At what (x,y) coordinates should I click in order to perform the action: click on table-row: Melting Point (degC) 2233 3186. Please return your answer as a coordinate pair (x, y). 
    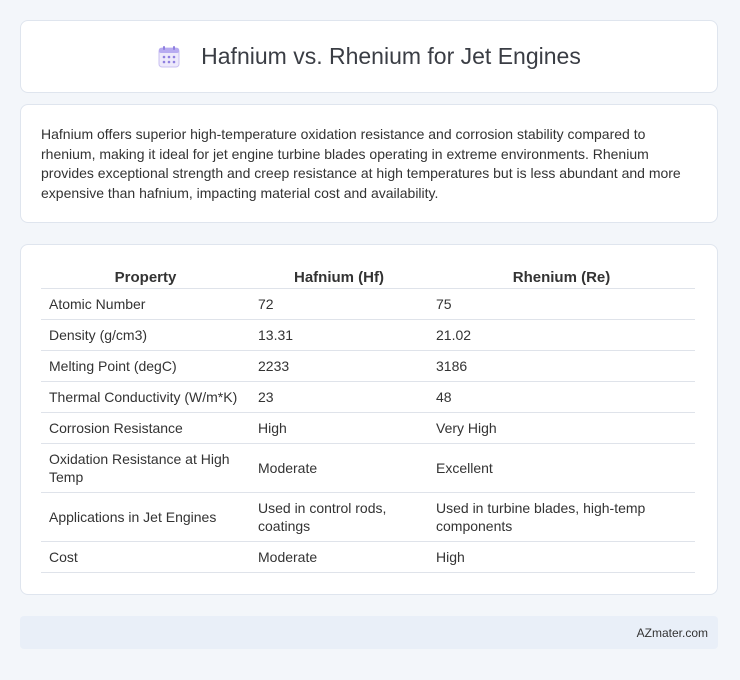
    Looking at the image, I should click on (368, 366).